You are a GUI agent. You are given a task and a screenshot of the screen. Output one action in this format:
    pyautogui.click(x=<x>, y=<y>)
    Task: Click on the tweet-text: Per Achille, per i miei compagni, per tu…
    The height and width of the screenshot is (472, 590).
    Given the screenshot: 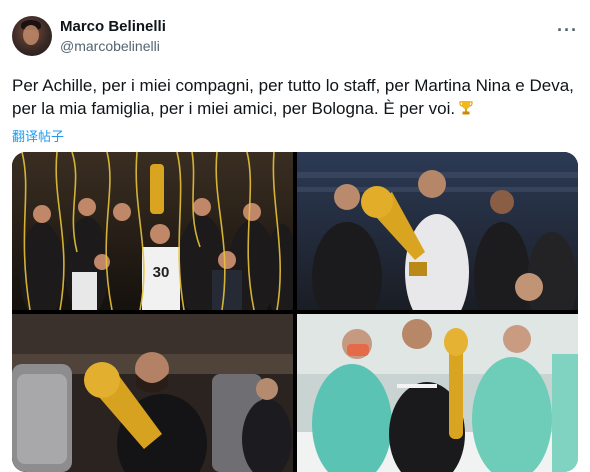 What is the action you would take?
    pyautogui.click(x=297, y=97)
    